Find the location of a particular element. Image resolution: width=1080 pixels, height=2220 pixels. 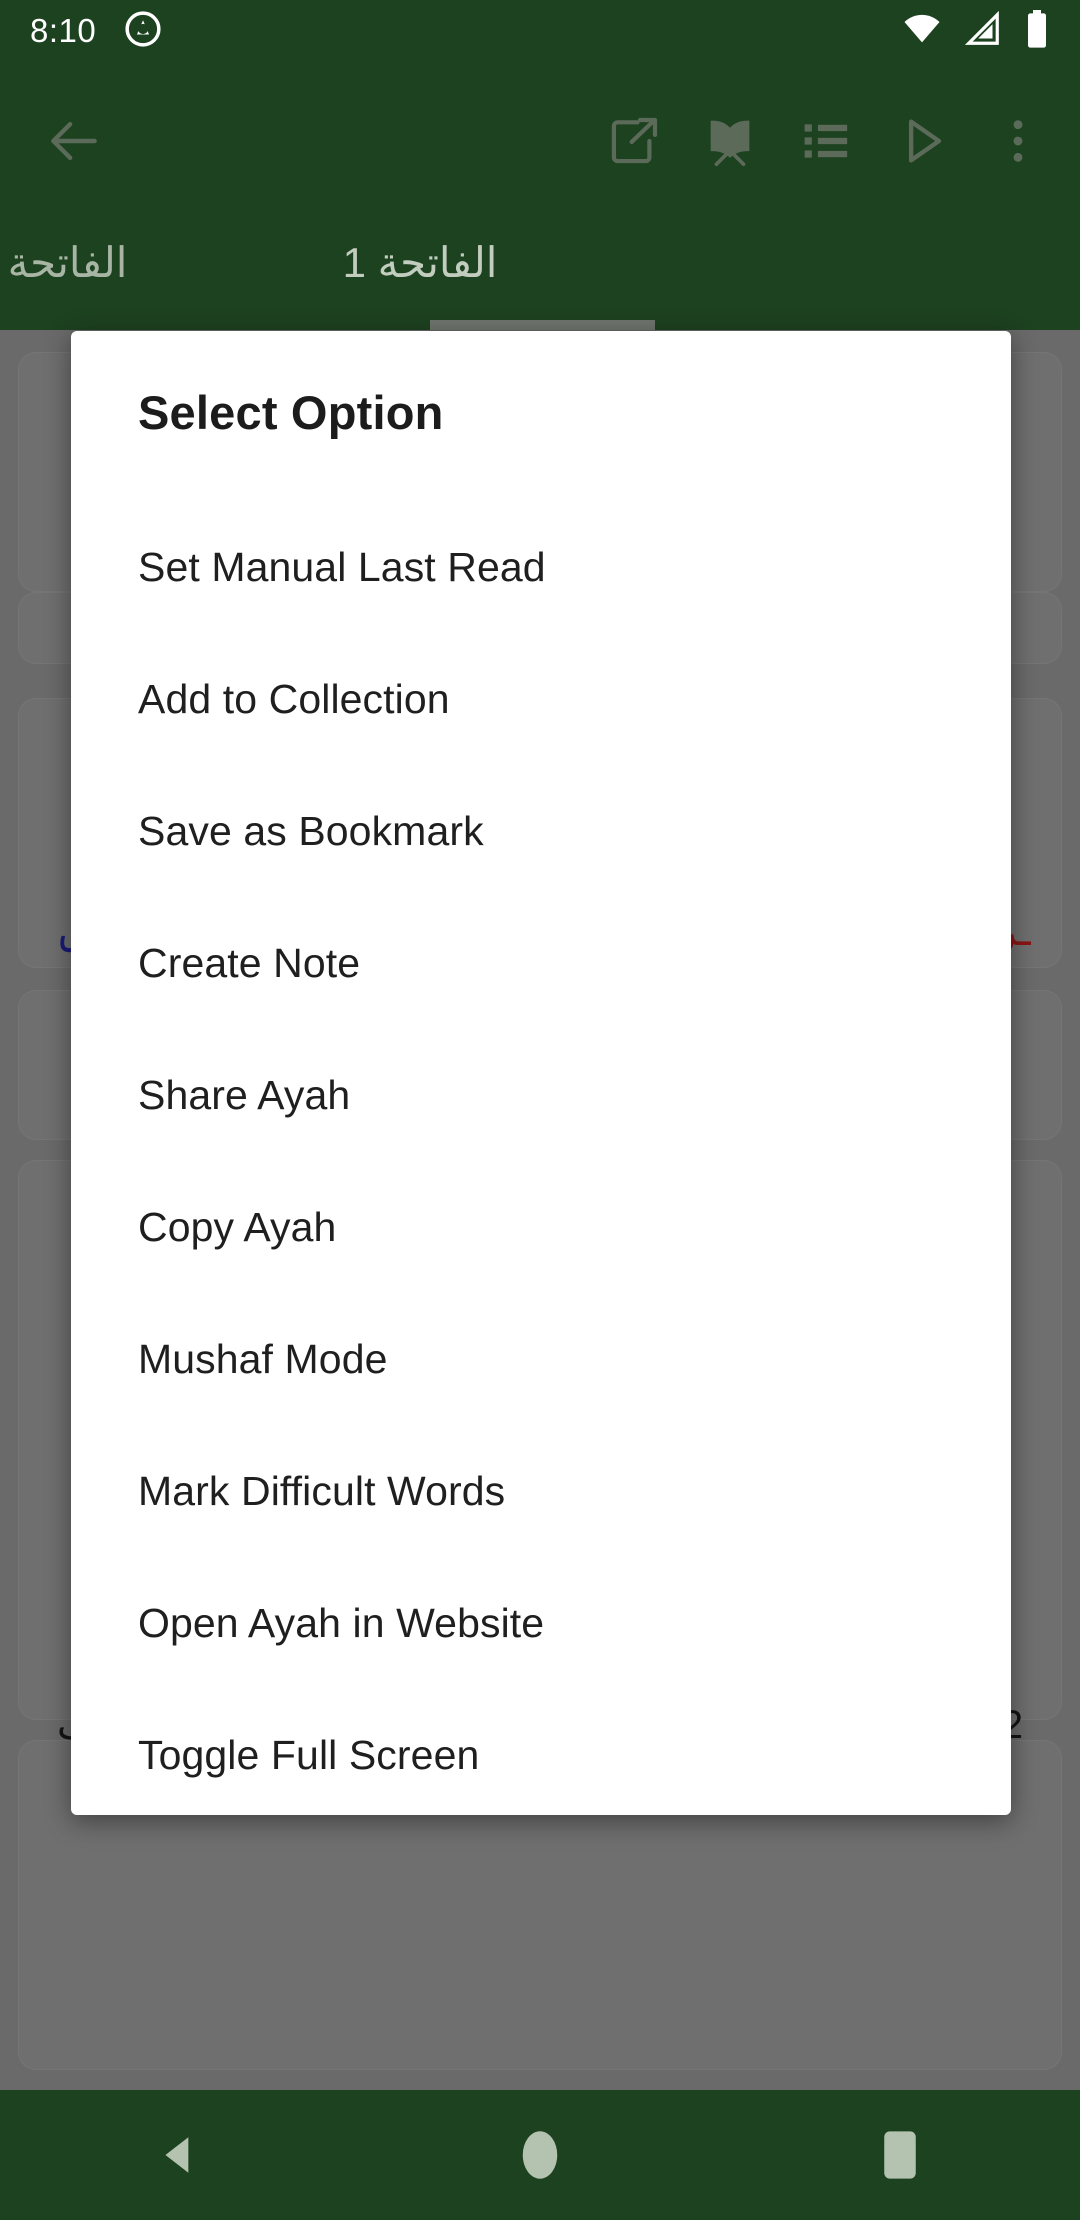

status-notification-icons is located at coordinates (143, 31).